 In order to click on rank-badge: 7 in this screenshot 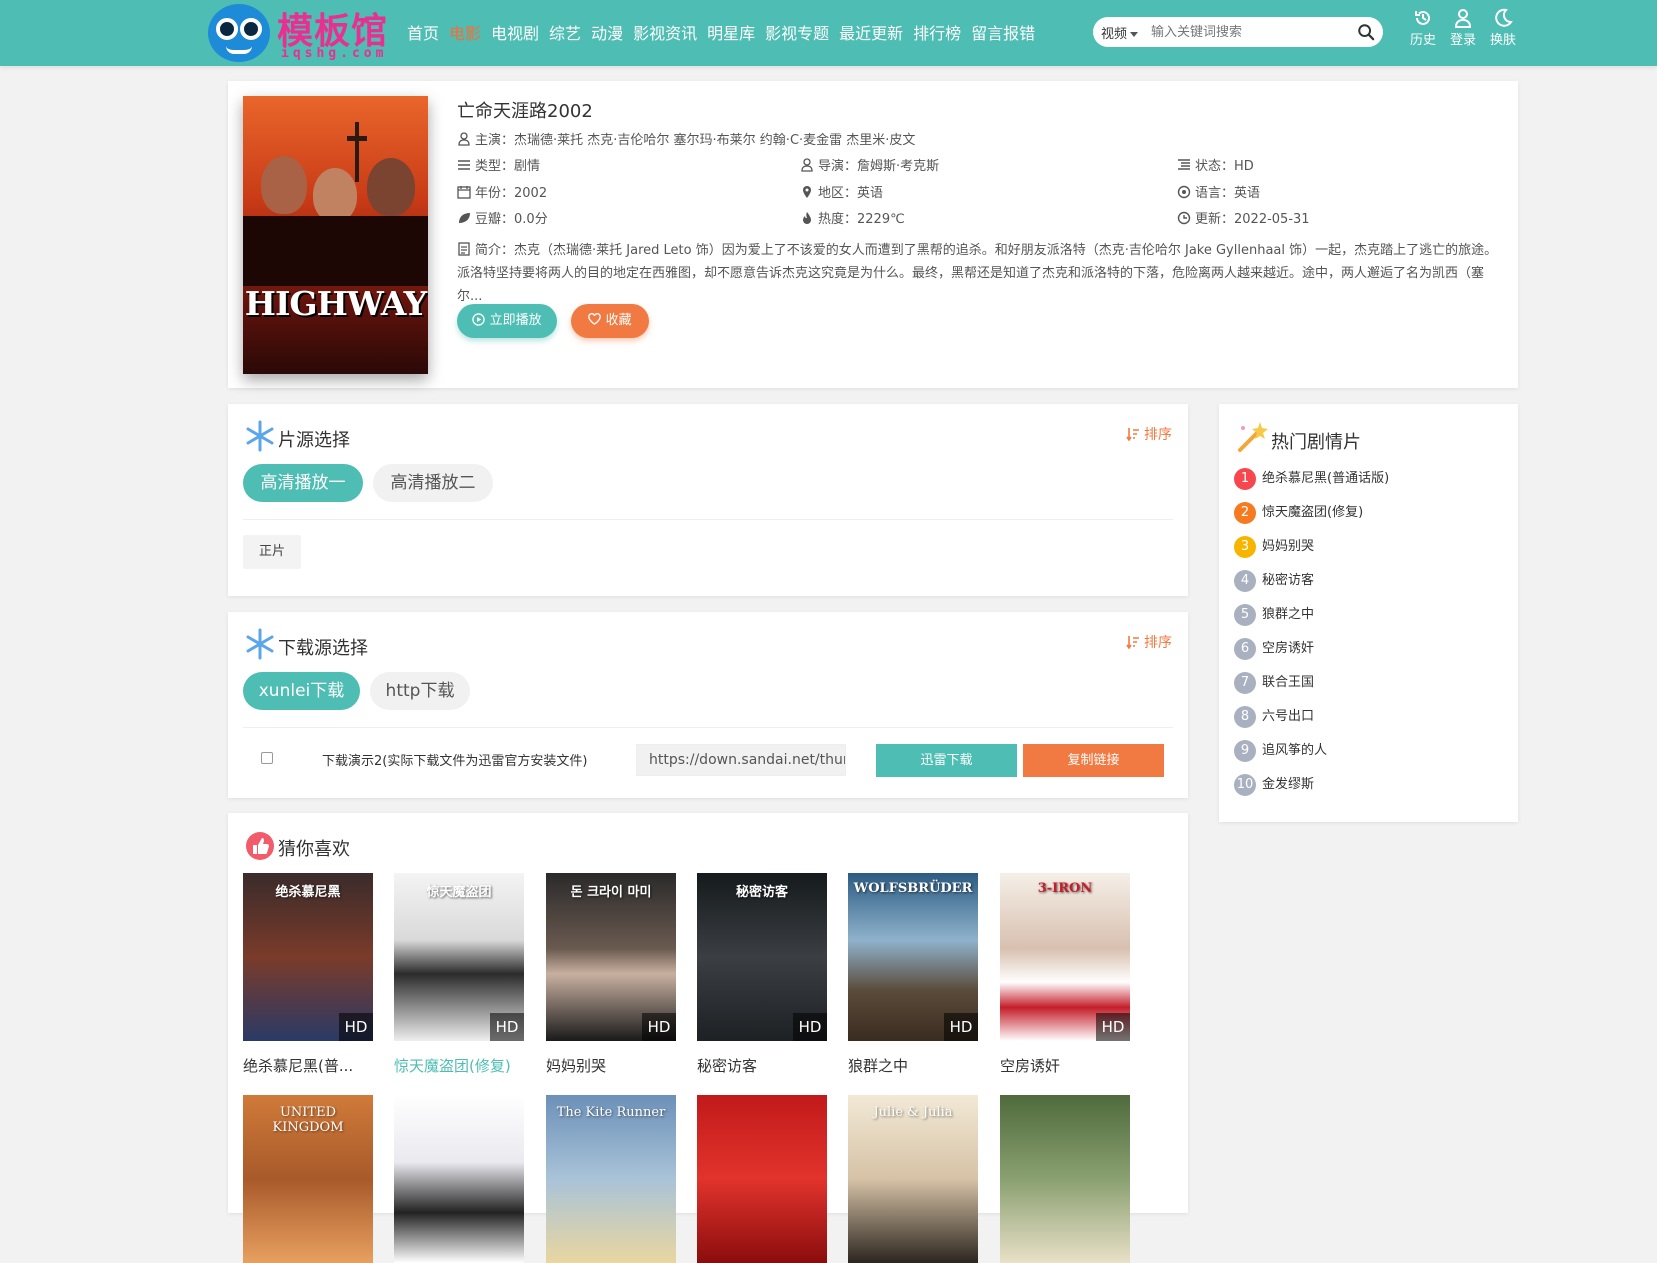, I will do `click(1245, 682)`.